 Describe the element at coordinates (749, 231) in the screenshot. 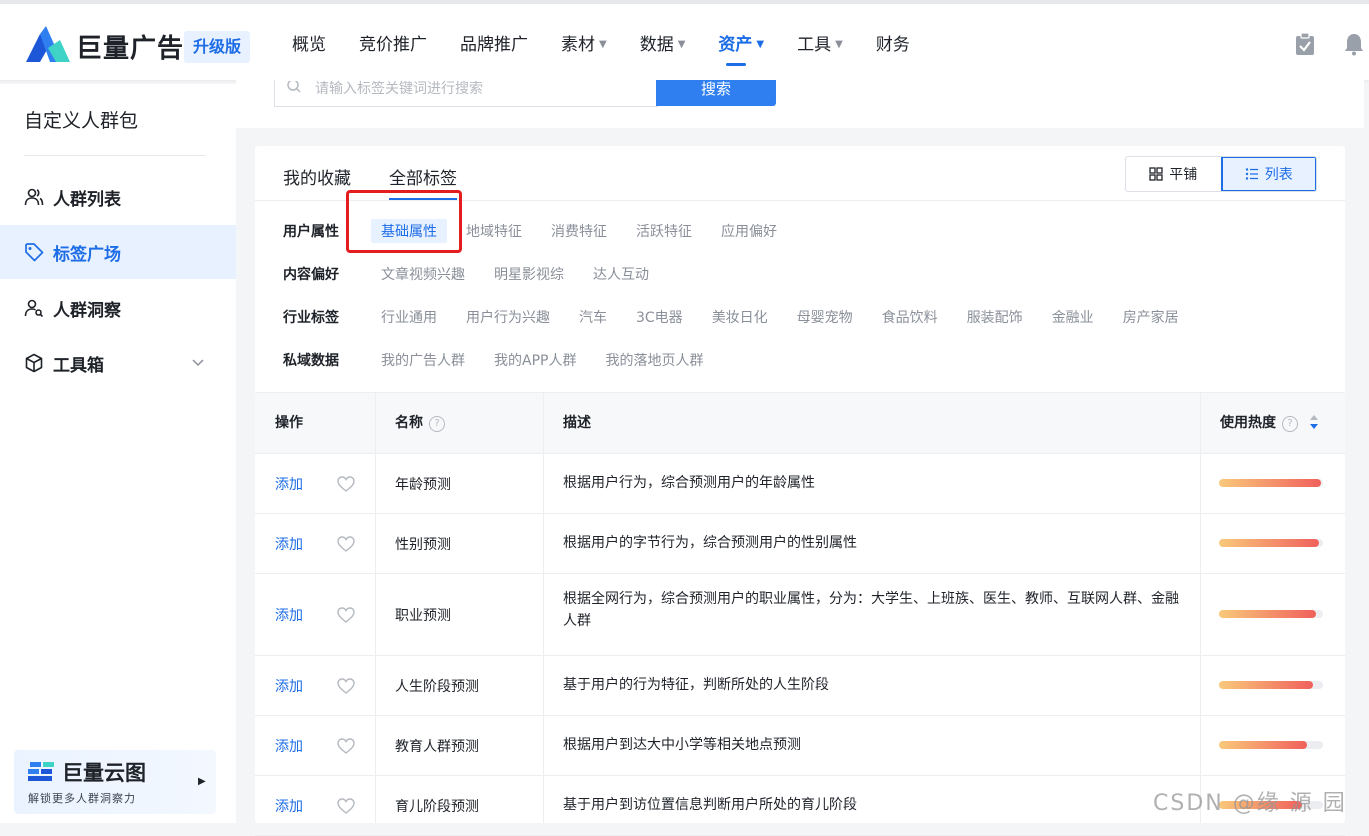

I see `filter-option: 应用偏好` at that location.